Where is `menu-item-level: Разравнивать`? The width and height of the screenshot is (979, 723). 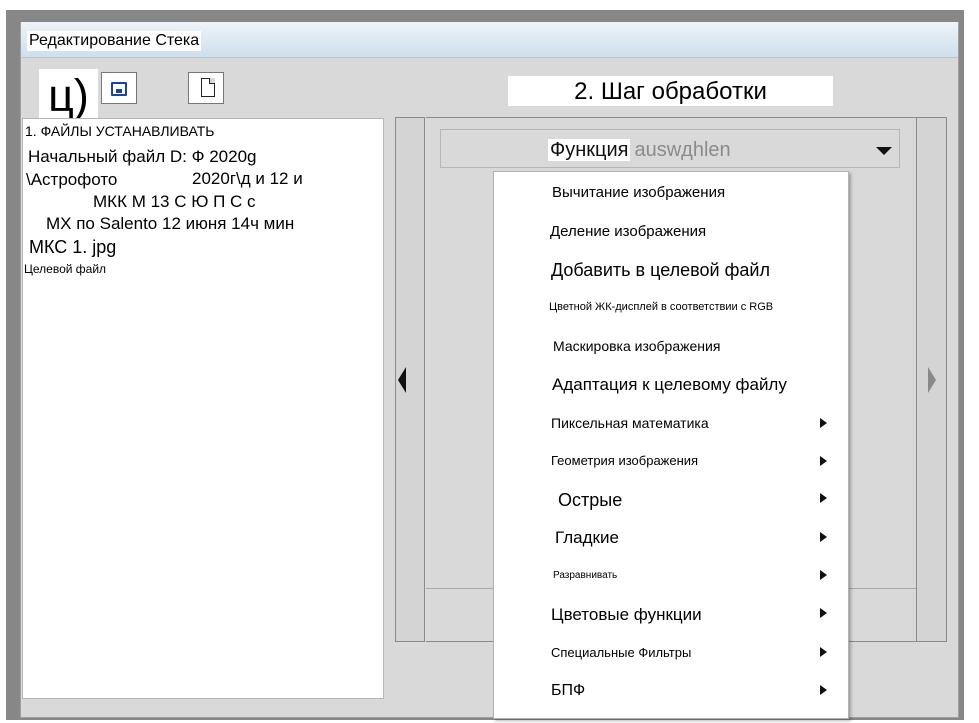
menu-item-level: Разравнивать is located at coordinates (585, 576).